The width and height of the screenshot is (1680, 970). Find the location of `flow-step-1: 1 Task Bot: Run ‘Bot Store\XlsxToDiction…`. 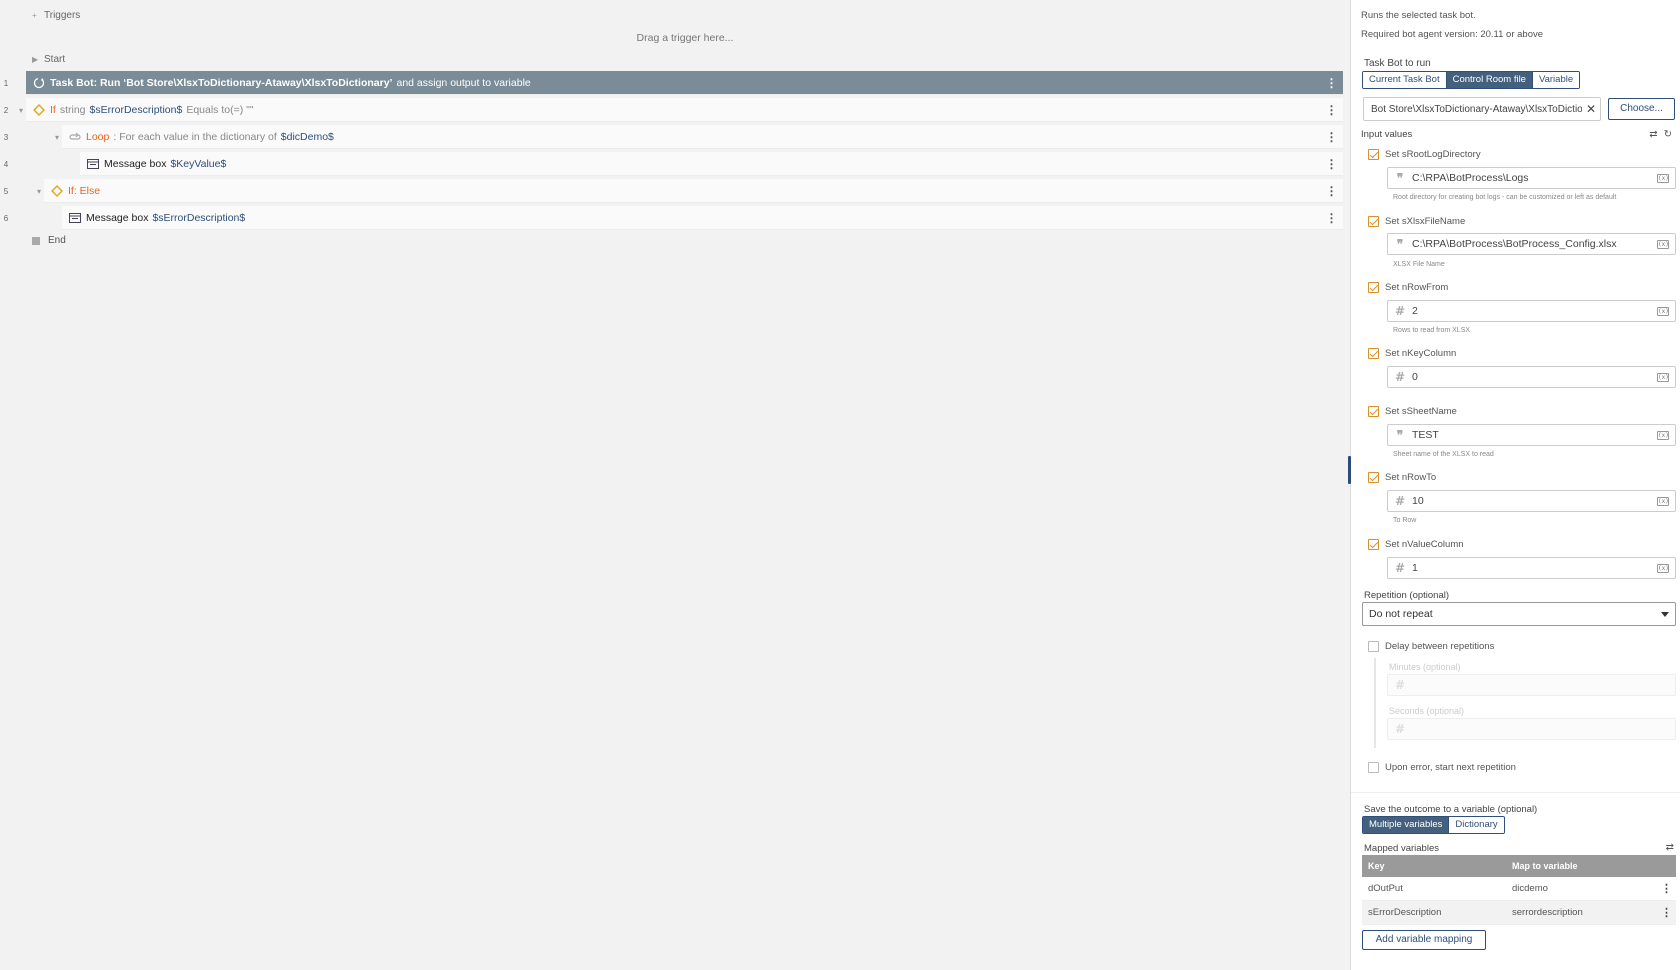

flow-step-1: 1 Task Bot: Run ‘Bot Store\XlsxToDiction… is located at coordinates (671, 83).